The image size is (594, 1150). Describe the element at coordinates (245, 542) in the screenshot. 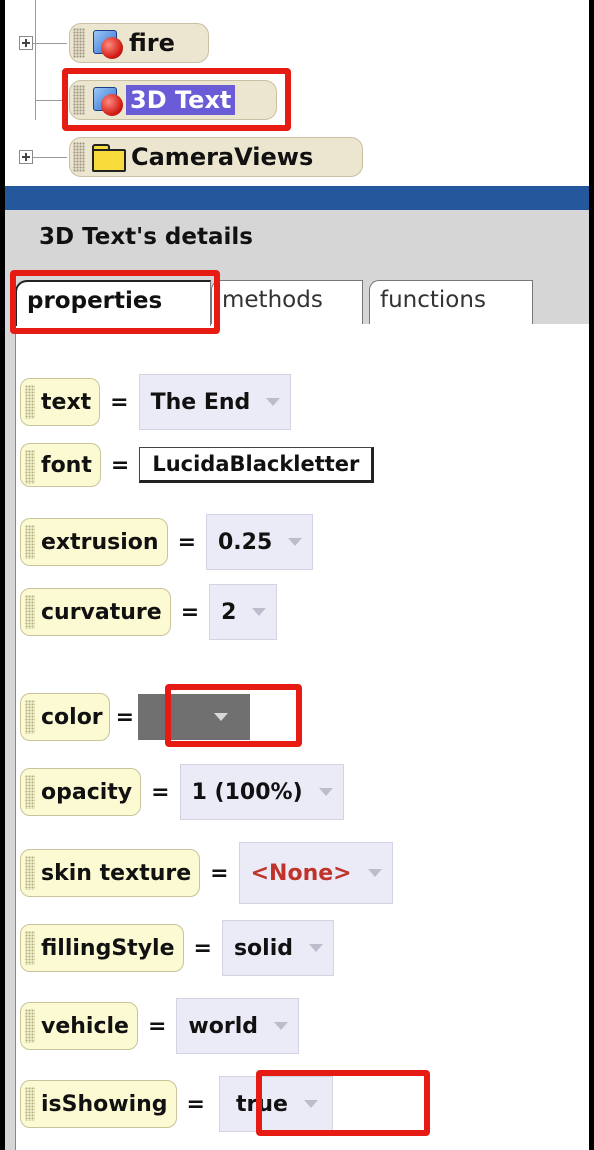

I see `dropdown-value: 0.25` at that location.